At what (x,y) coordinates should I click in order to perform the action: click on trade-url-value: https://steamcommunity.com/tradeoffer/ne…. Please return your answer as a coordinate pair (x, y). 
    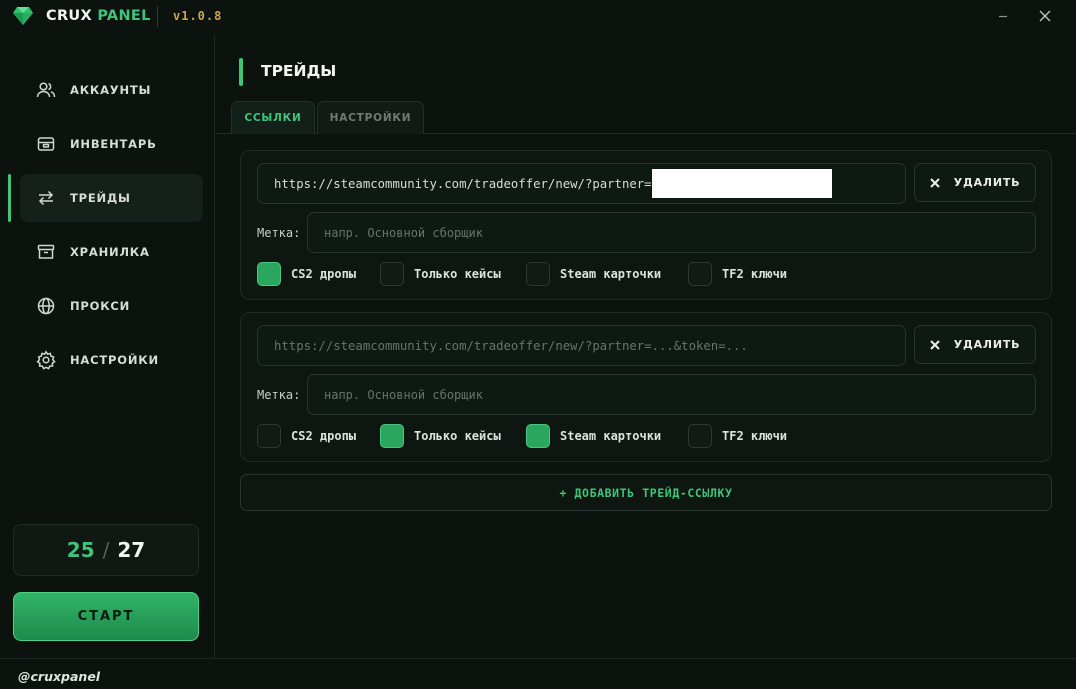
    Looking at the image, I should click on (463, 183).